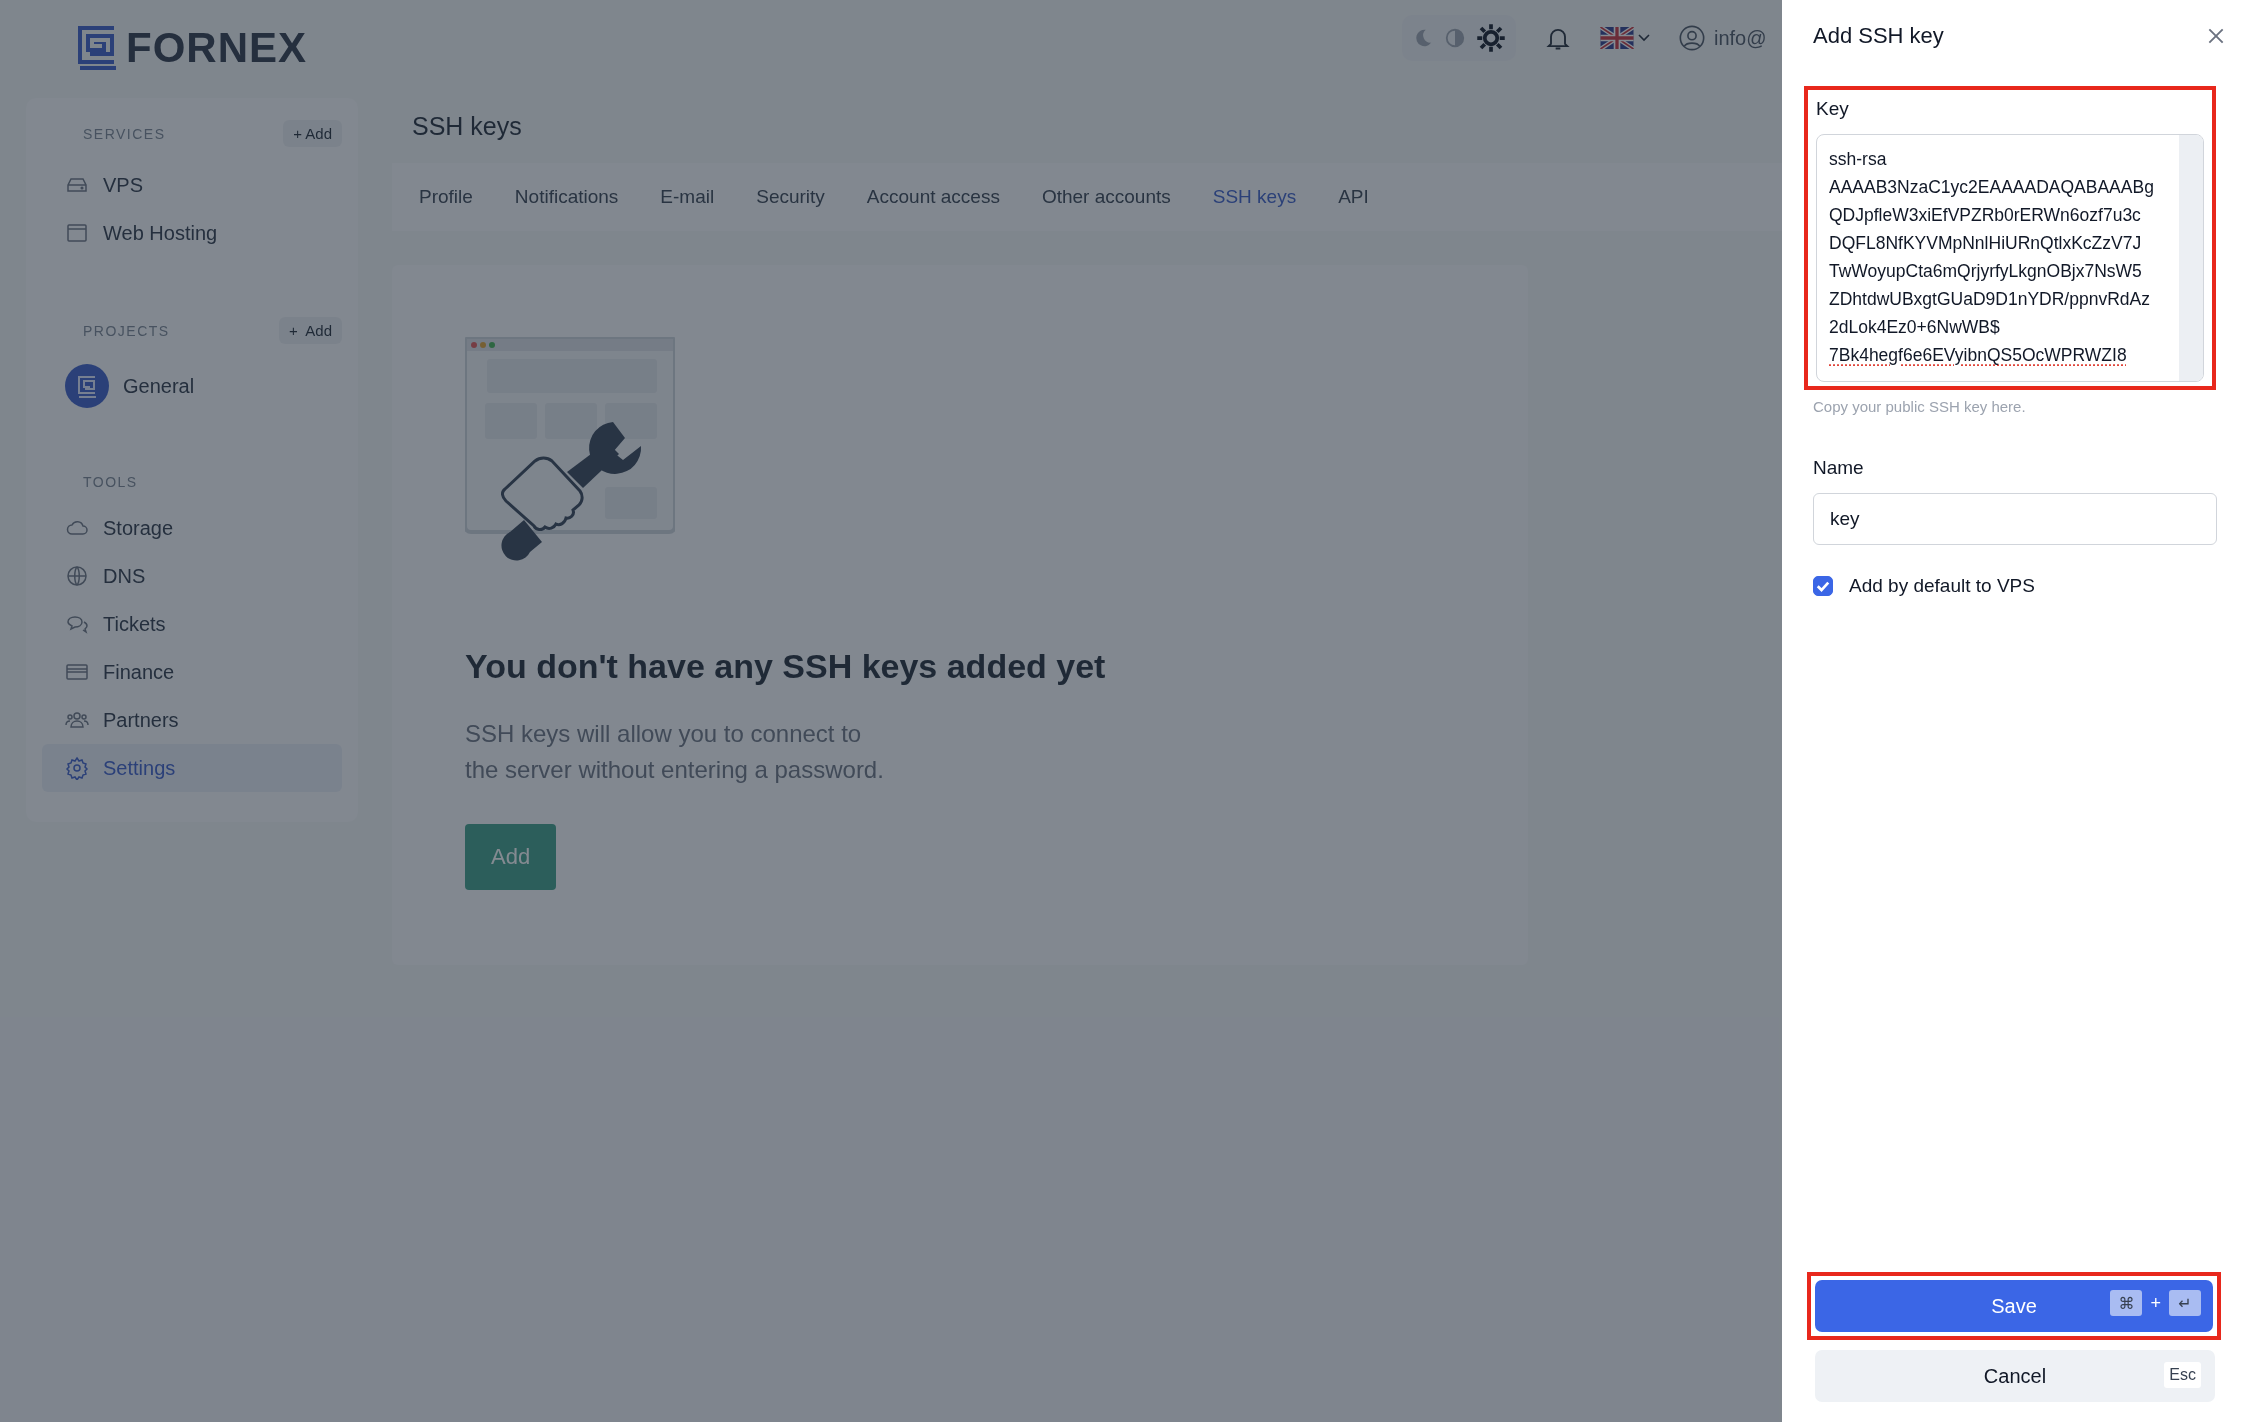 Image resolution: width=2248 pixels, height=1422 pixels. Describe the element at coordinates (687, 197) in the screenshot. I see `tab: E-mail` at that location.